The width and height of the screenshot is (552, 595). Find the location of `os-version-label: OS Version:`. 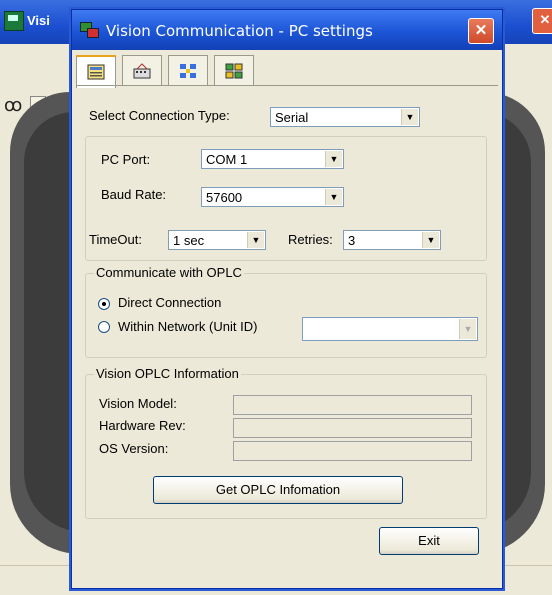

os-version-label: OS Version: is located at coordinates (134, 448).